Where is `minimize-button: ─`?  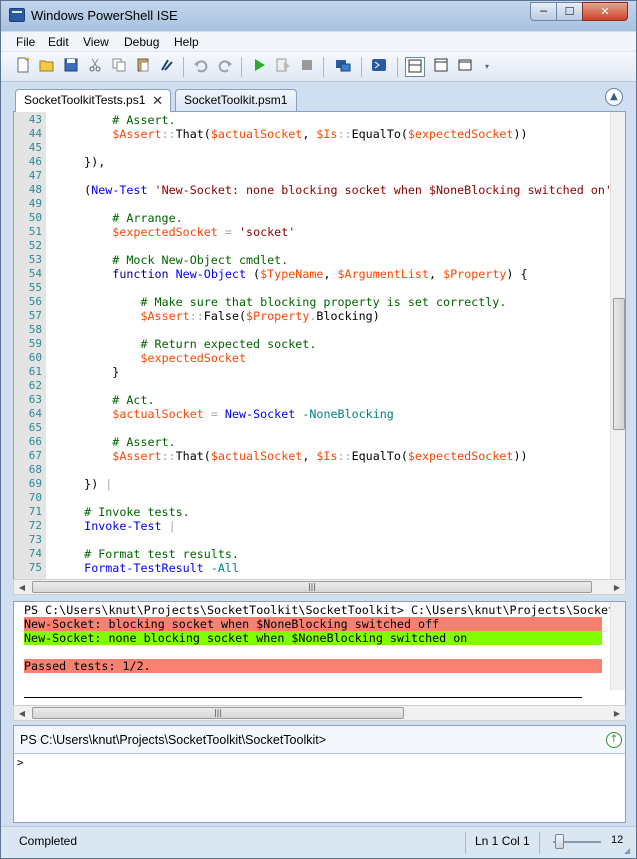
minimize-button: ─ is located at coordinates (543, 11).